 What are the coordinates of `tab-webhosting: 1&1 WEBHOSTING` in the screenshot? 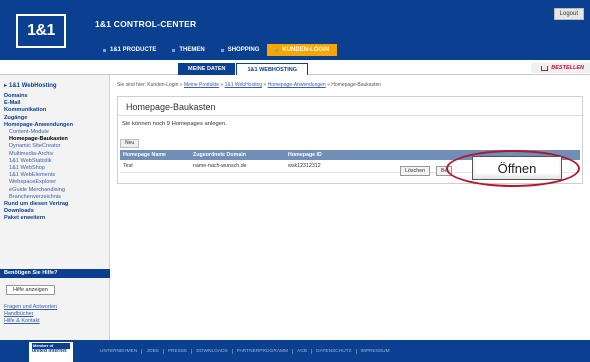 It's located at (272, 69).